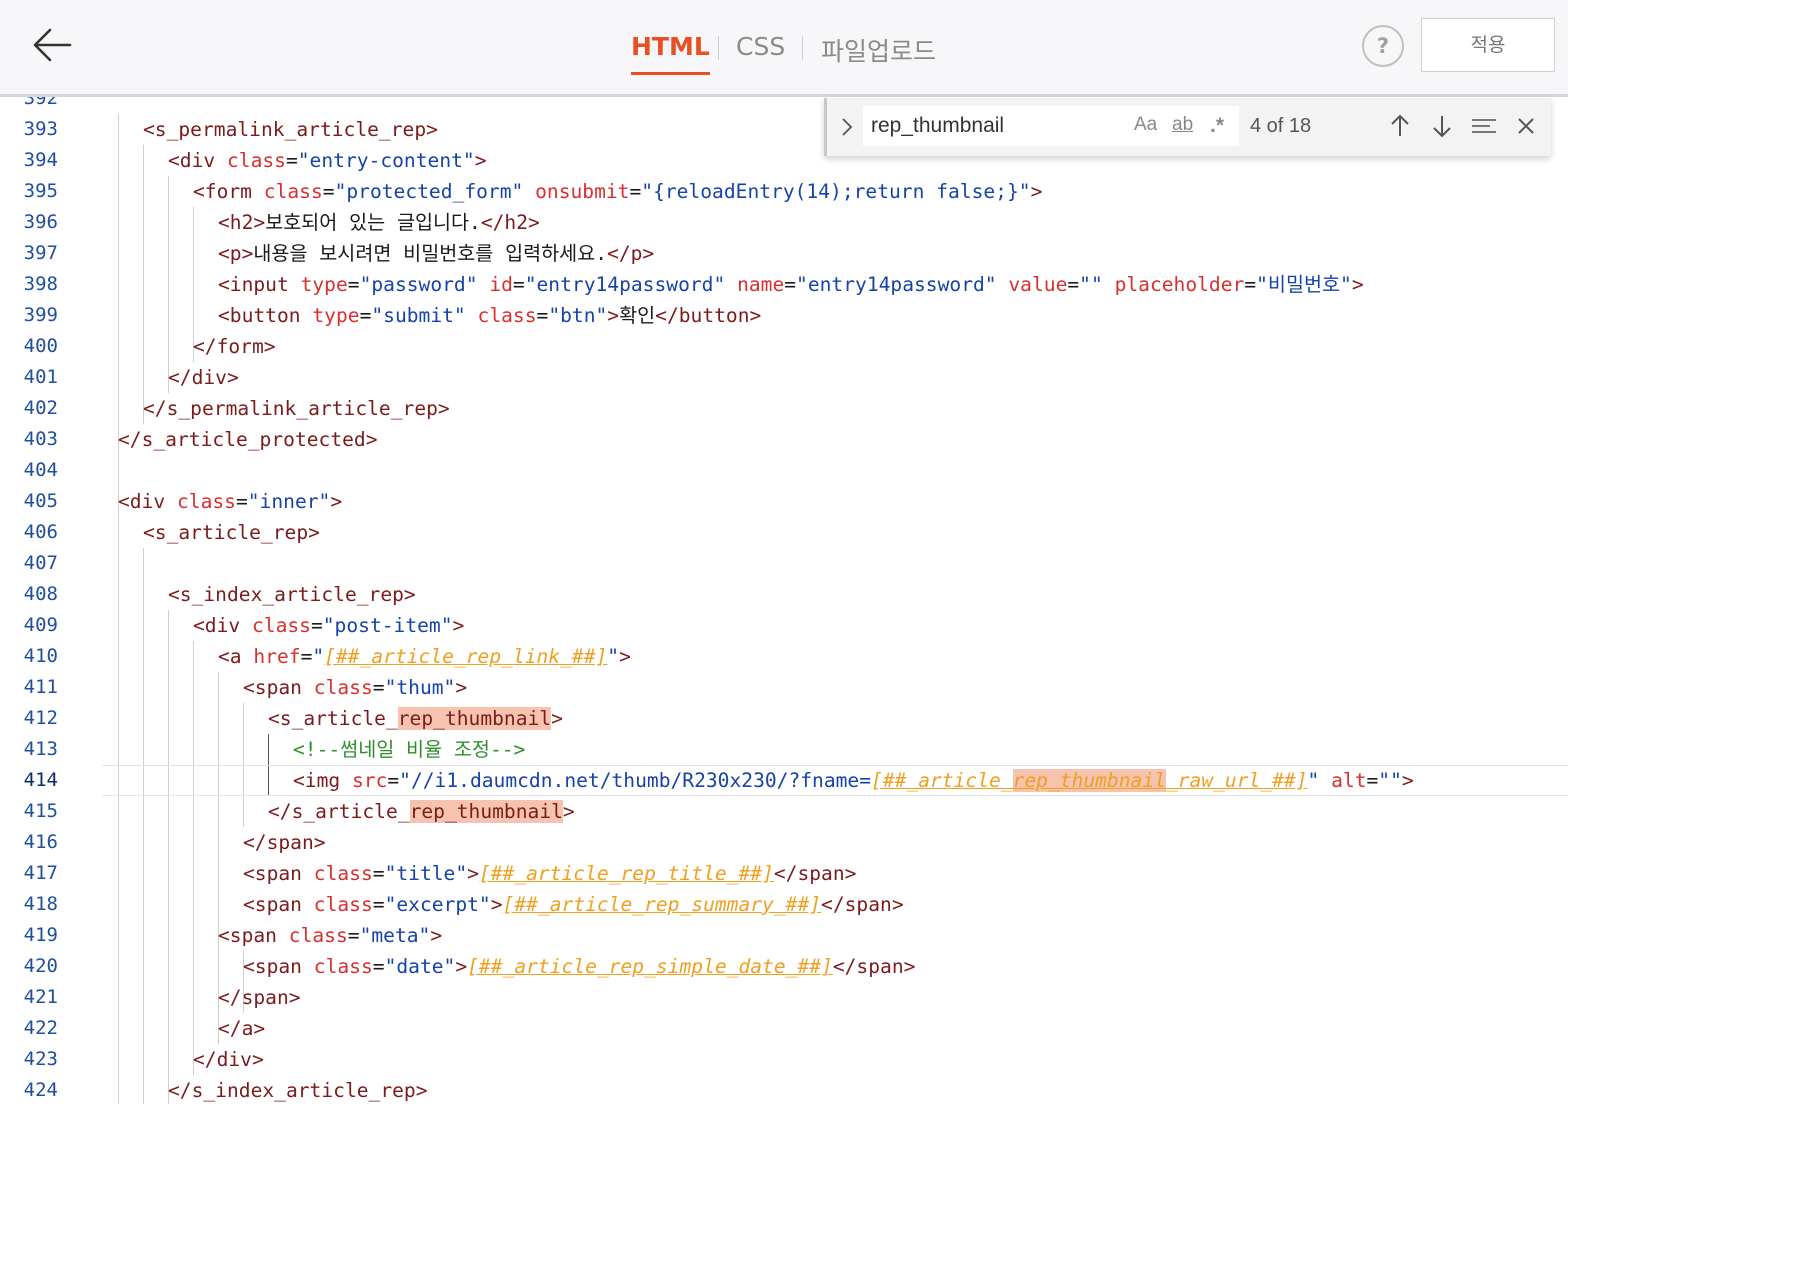  What do you see at coordinates (40, 439) in the screenshot?
I see `line-number: 403` at bounding box center [40, 439].